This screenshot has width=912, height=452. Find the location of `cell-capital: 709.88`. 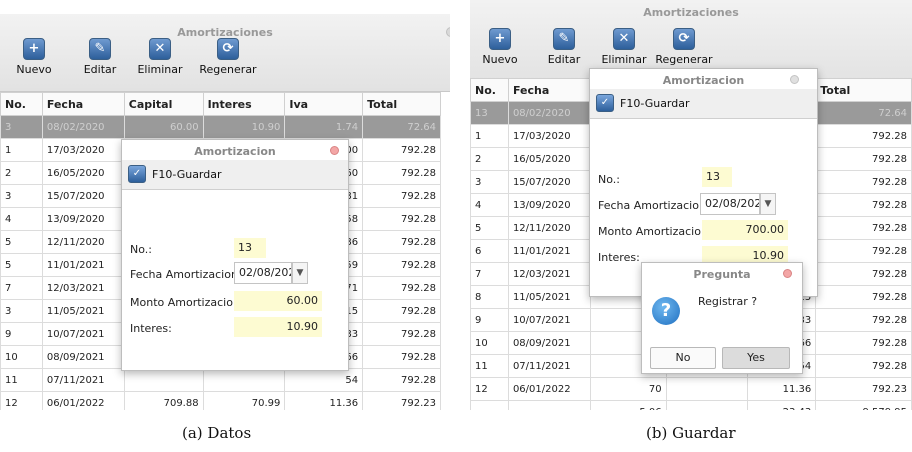

cell-capital: 709.88 is located at coordinates (163, 400).